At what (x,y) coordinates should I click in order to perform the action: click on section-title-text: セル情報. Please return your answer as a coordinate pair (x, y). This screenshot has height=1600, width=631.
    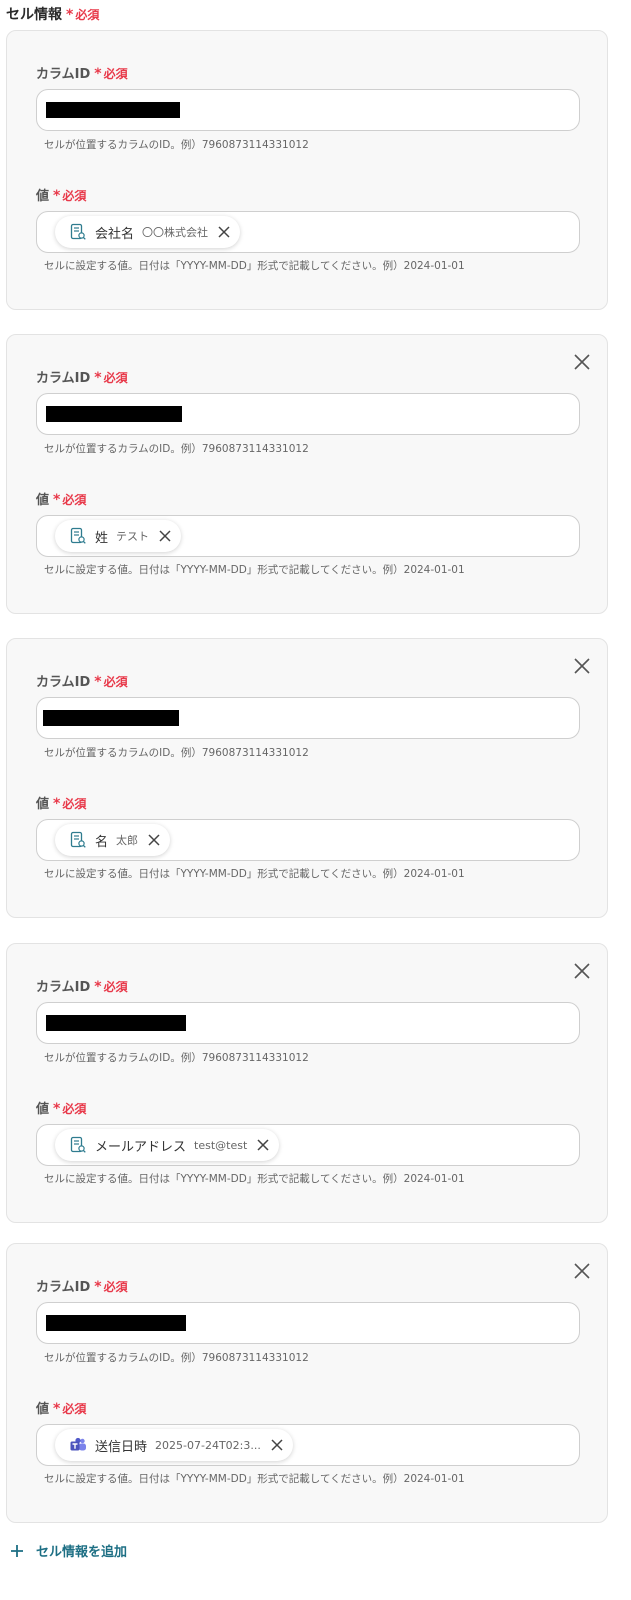
    Looking at the image, I should click on (34, 15).